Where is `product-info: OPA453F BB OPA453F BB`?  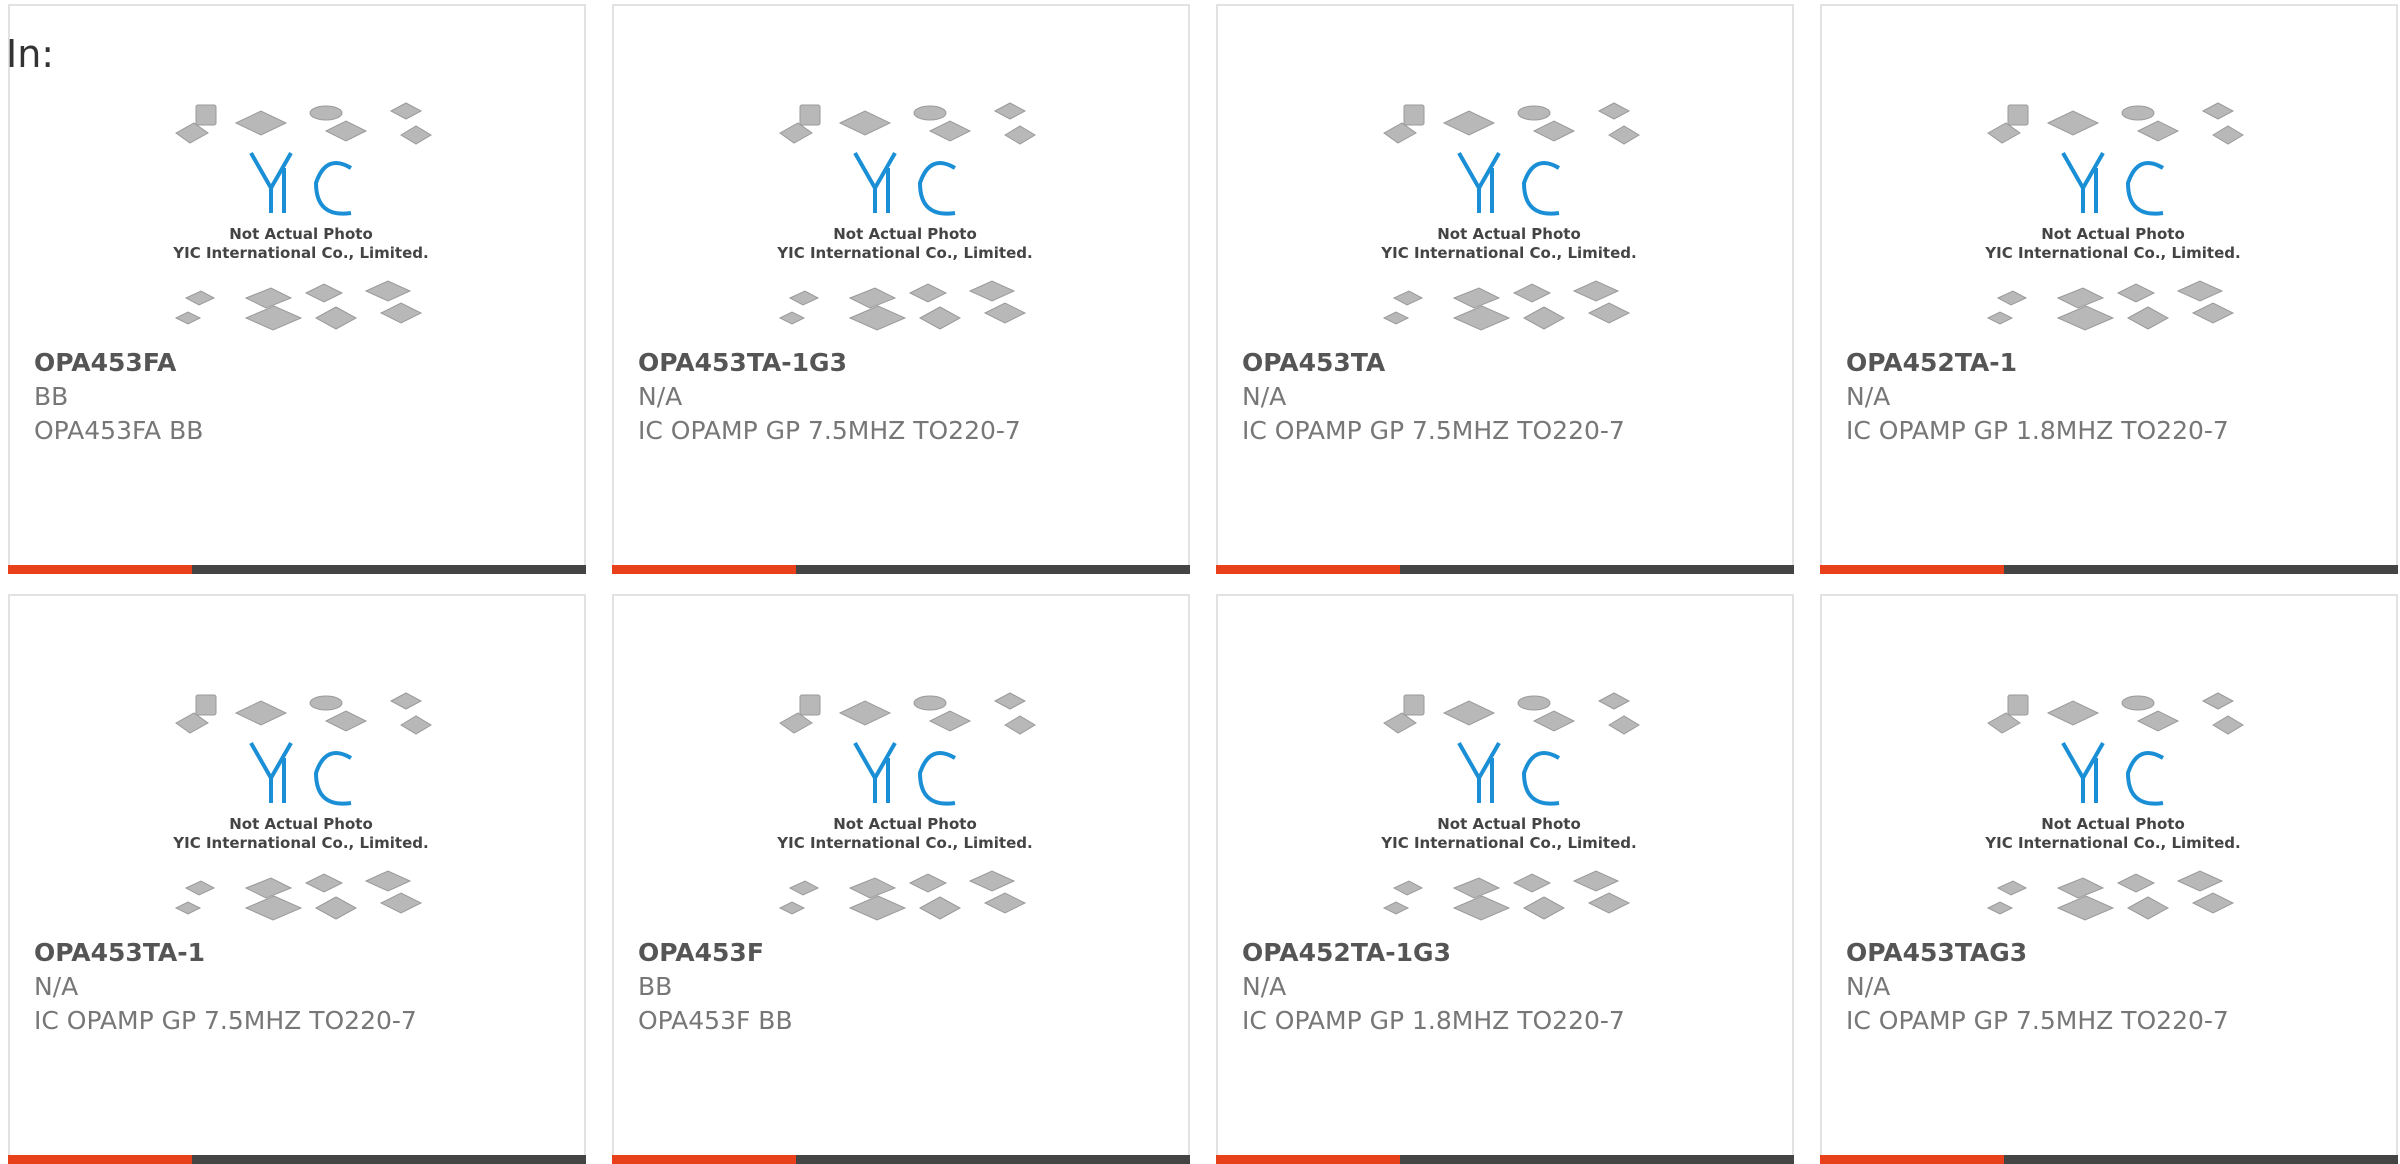
product-info: OPA453F BB OPA453F BB is located at coordinates (908, 987).